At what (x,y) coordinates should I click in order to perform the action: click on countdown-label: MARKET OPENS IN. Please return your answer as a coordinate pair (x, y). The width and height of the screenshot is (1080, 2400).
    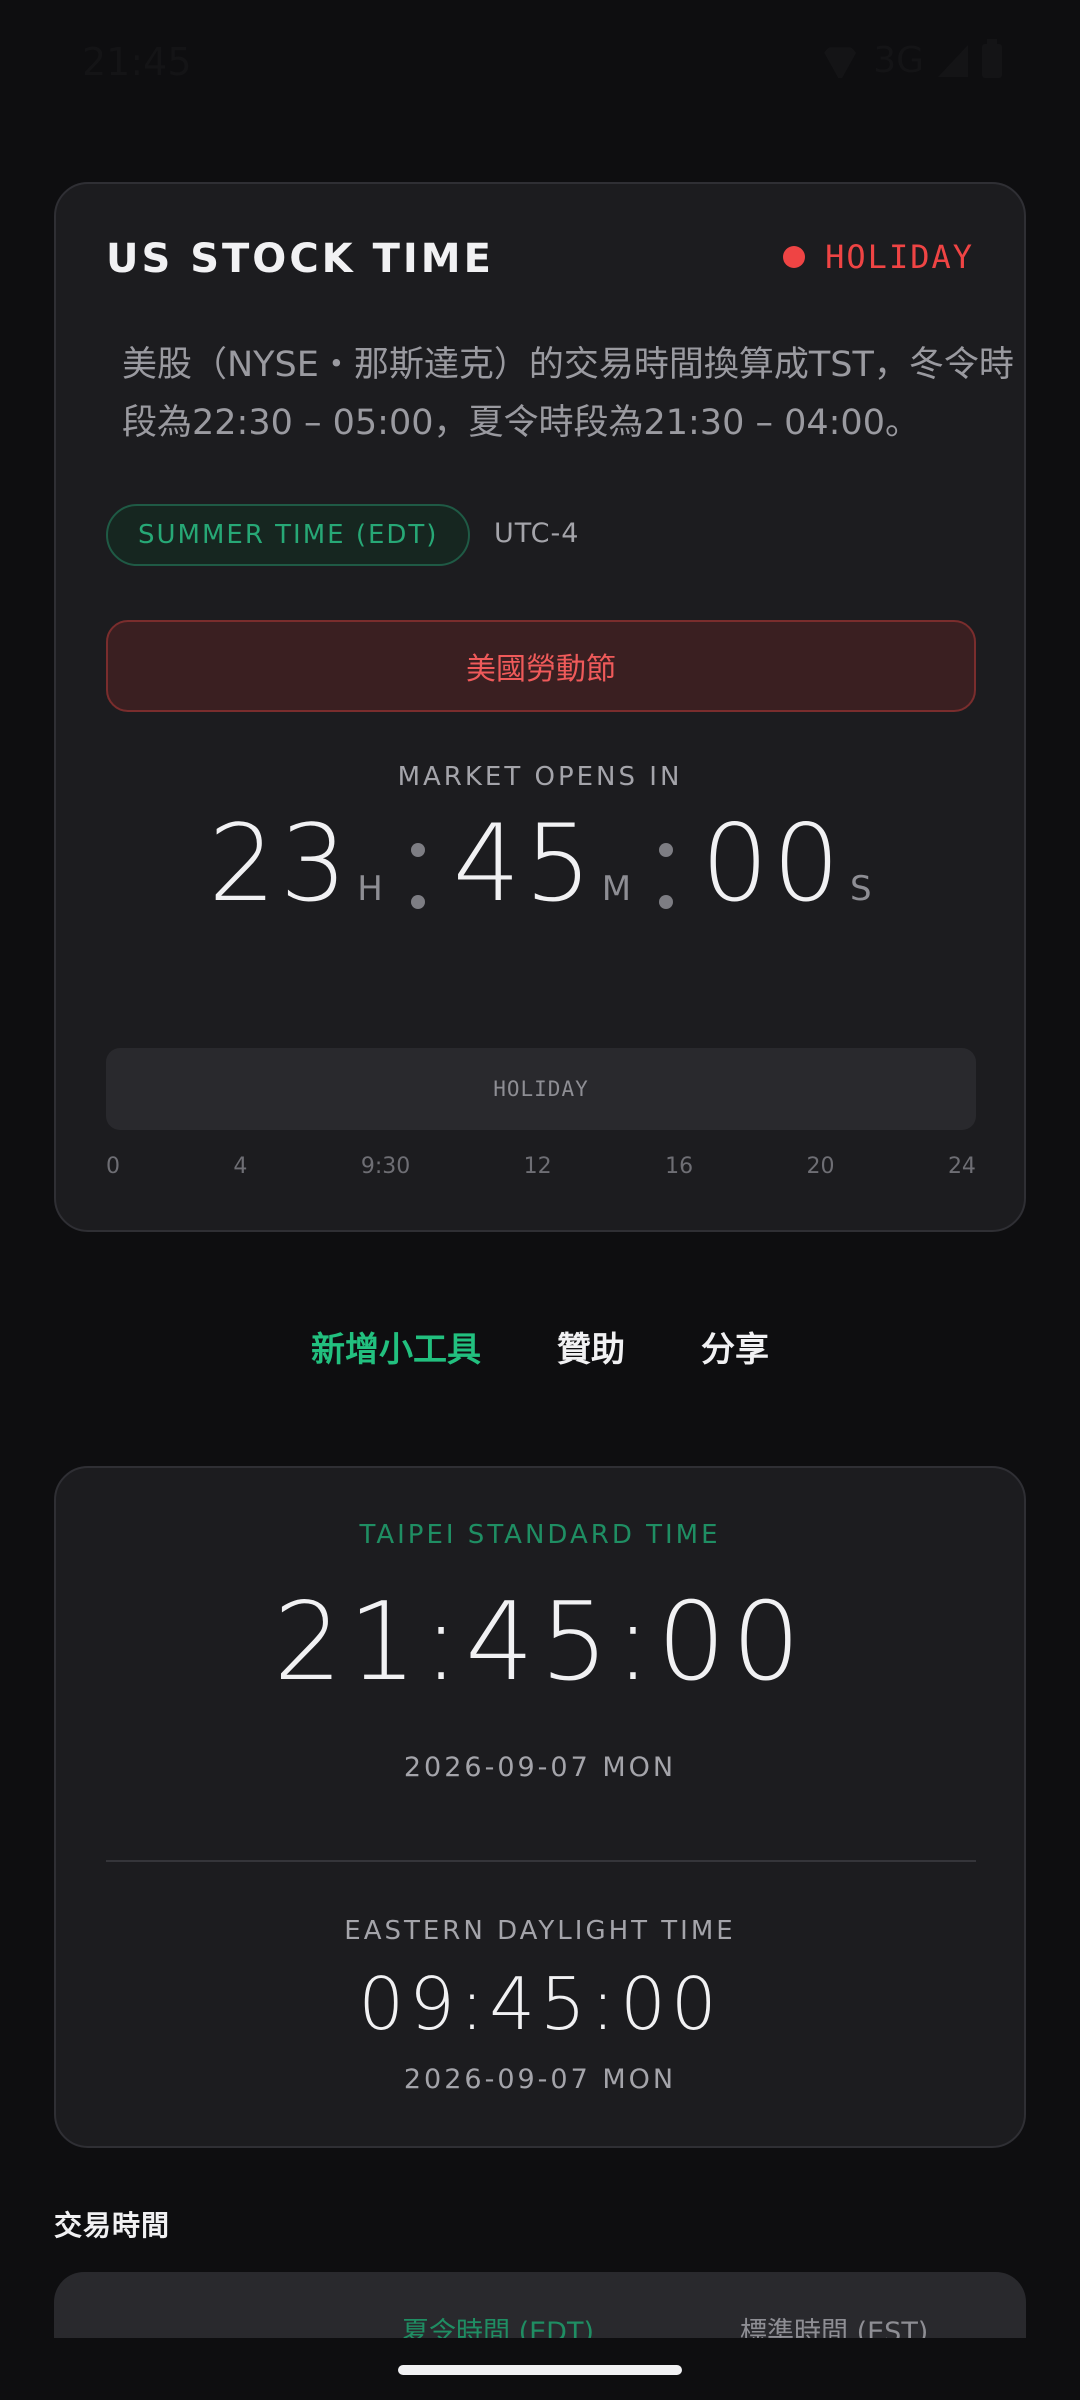
    Looking at the image, I should click on (540, 777).